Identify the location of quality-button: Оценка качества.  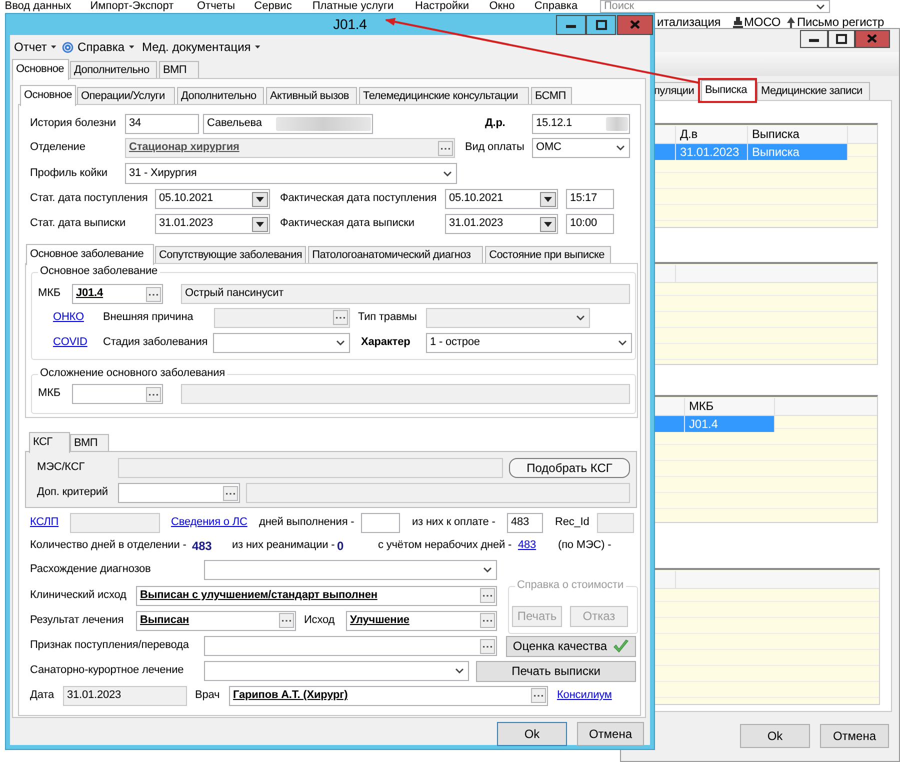
(571, 646).